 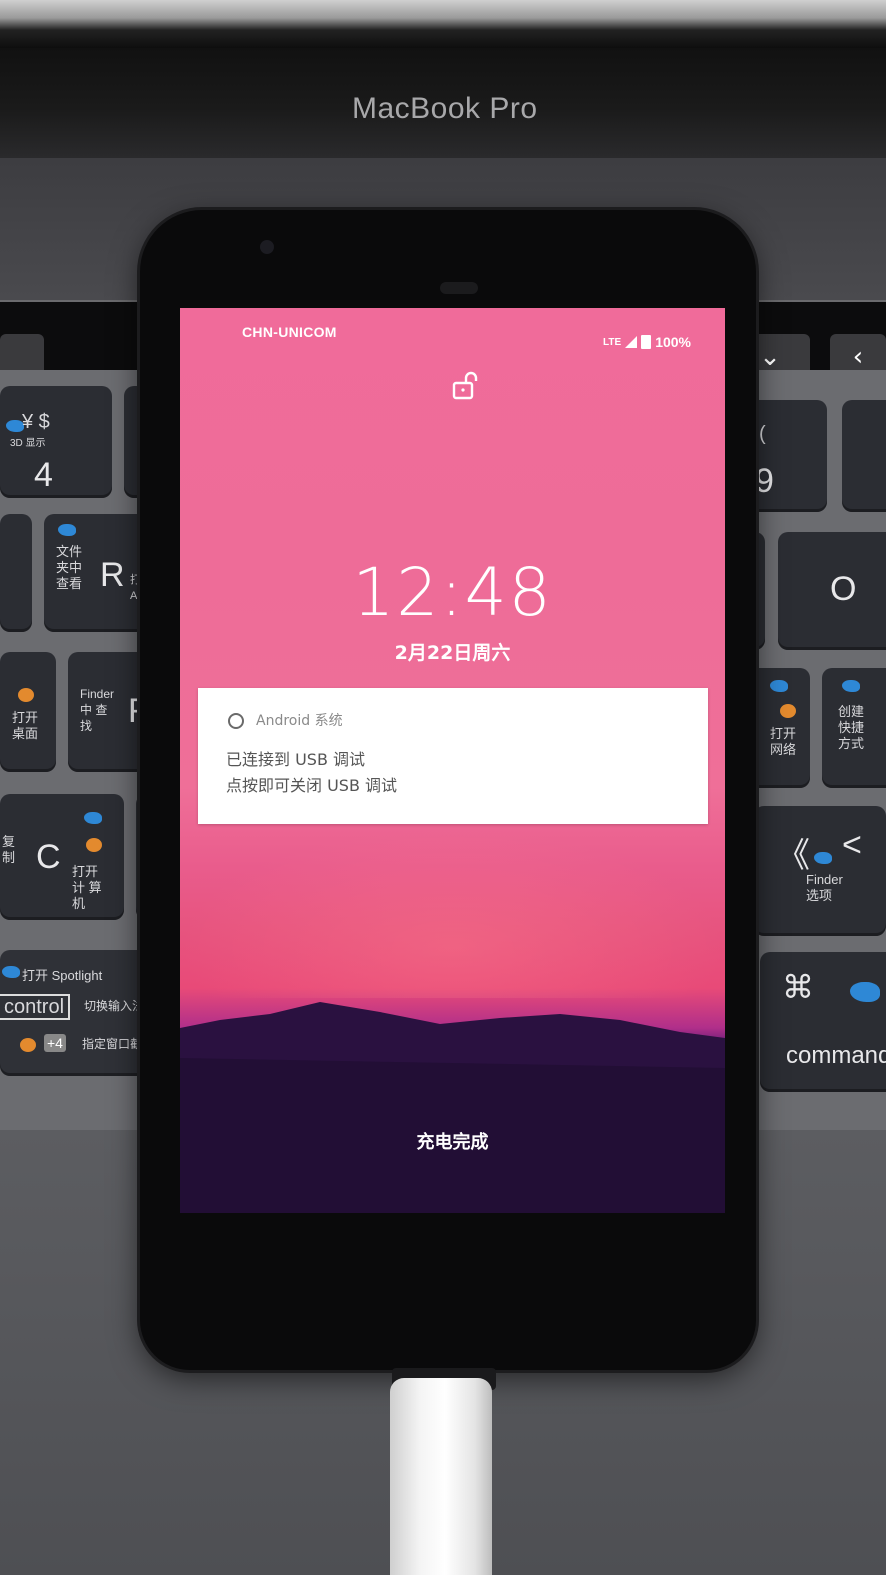 I want to click on command-symbol: ⌘, so click(x=798, y=987).